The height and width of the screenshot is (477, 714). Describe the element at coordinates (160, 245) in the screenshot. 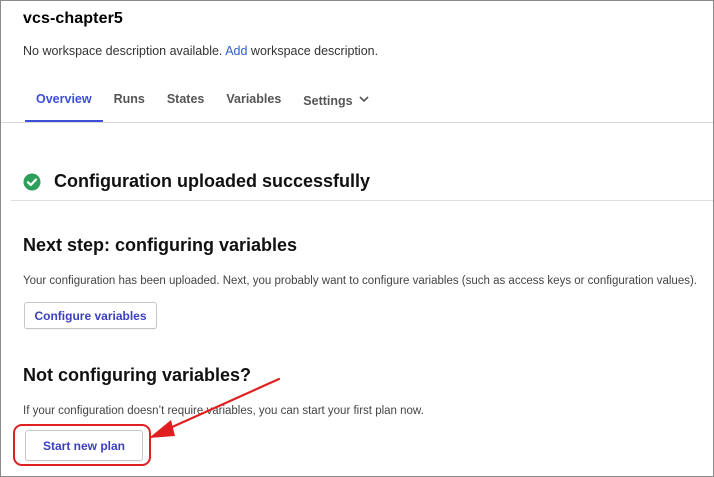

I see `next-step-heading: Next step: configuring variables` at that location.